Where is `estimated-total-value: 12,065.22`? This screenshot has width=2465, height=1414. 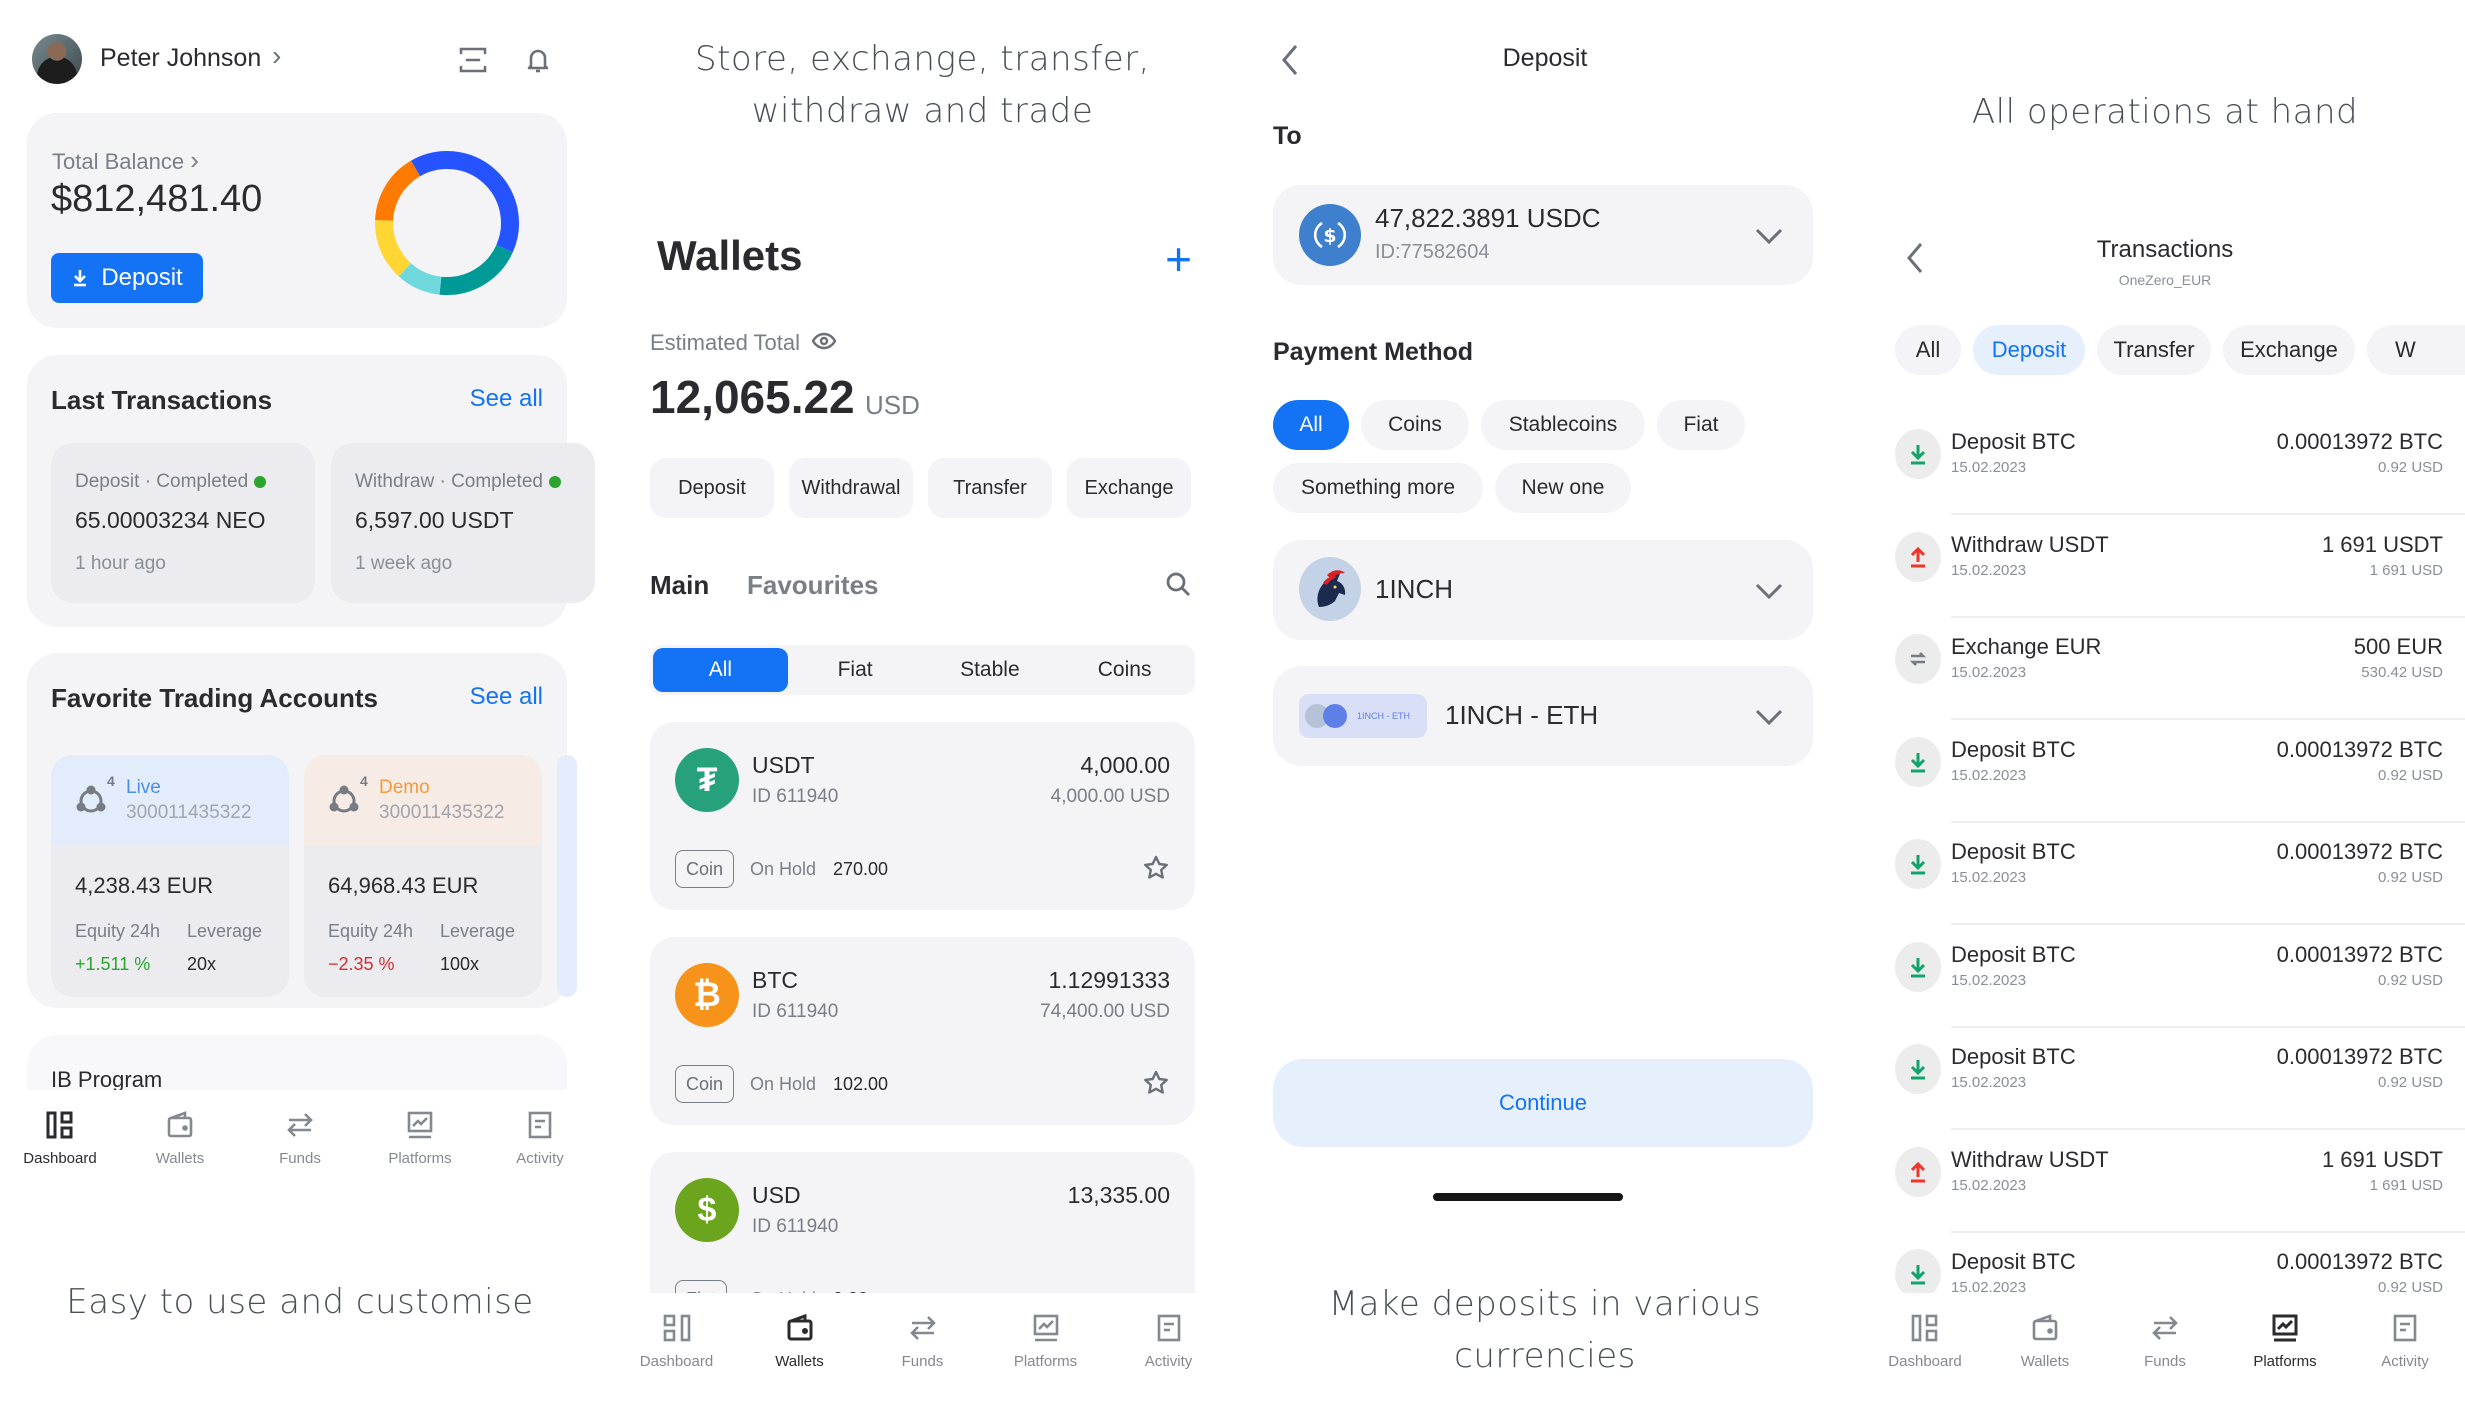 estimated-total-value: 12,065.22 is located at coordinates (752, 397).